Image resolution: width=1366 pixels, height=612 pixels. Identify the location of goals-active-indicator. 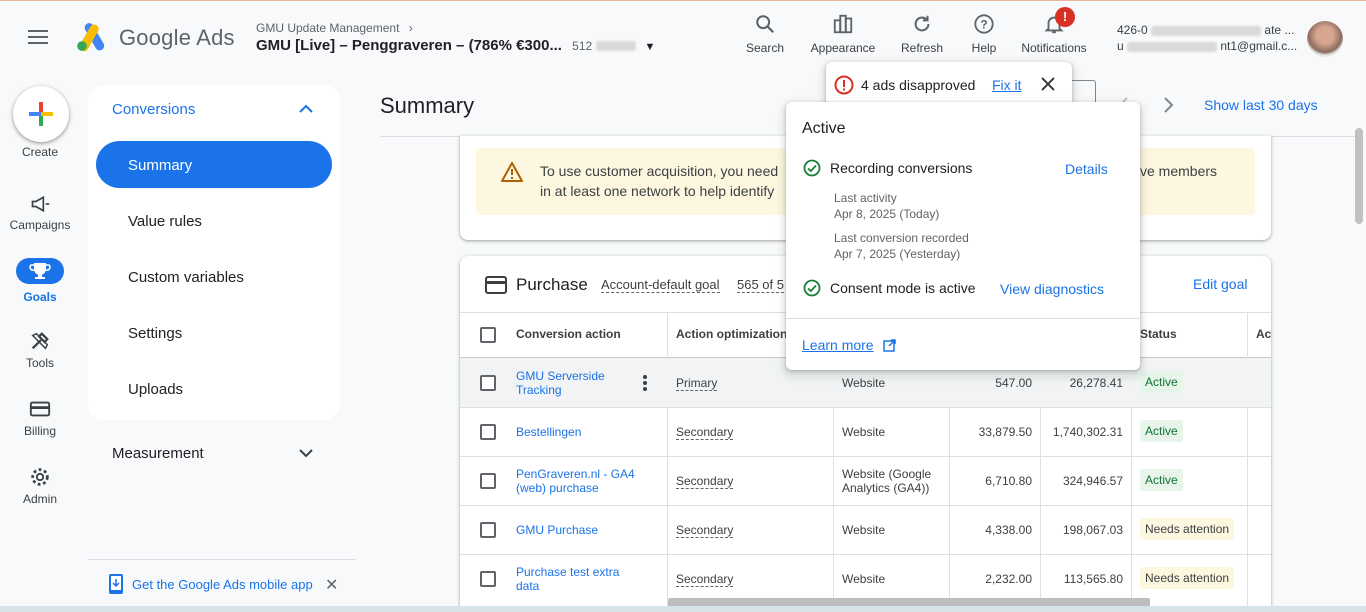
(40, 271).